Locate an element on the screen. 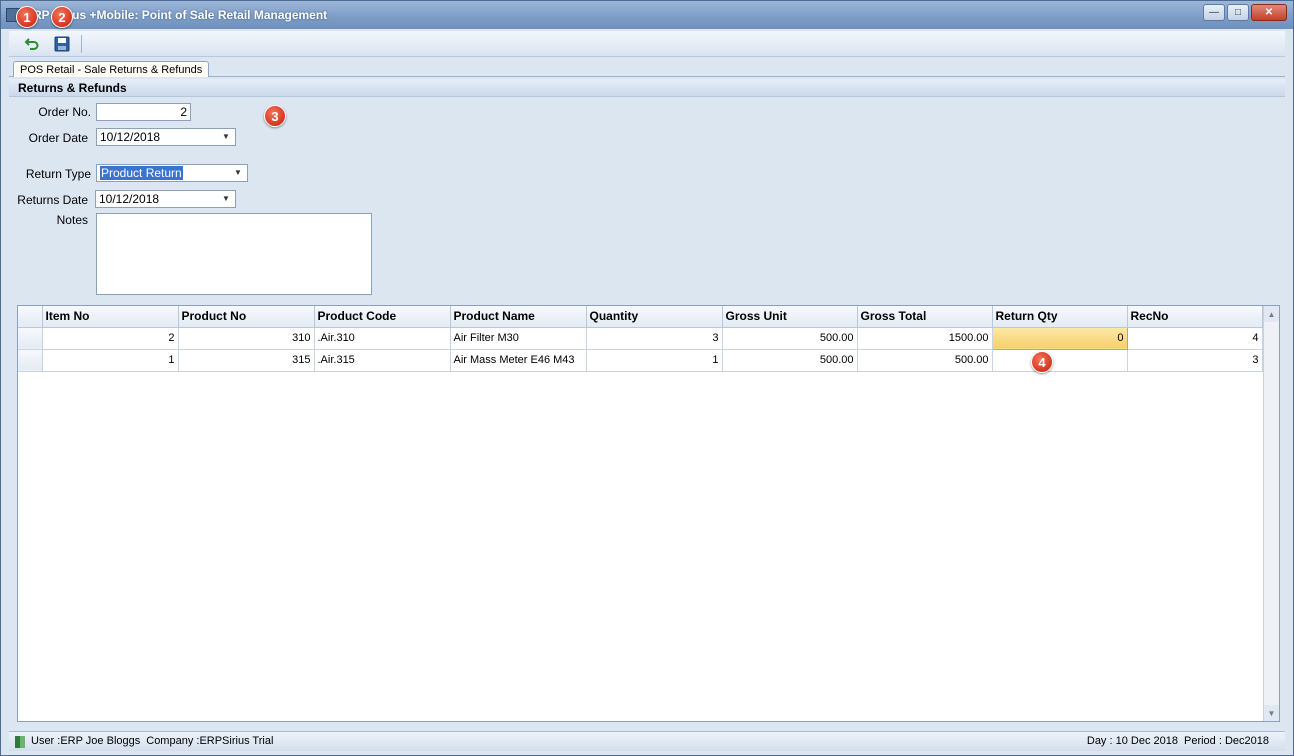 Image resolution: width=1294 pixels, height=756 pixels. cell-product-name: Air Filter M30 is located at coordinates (518, 338).